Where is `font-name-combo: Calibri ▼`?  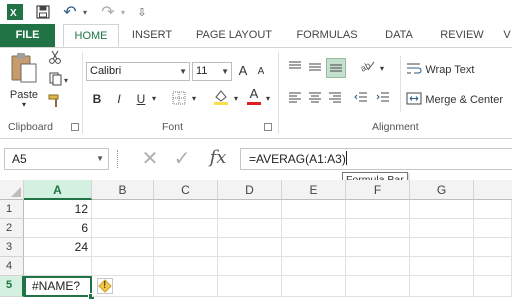 font-name-combo: Calibri ▼ is located at coordinates (138, 71).